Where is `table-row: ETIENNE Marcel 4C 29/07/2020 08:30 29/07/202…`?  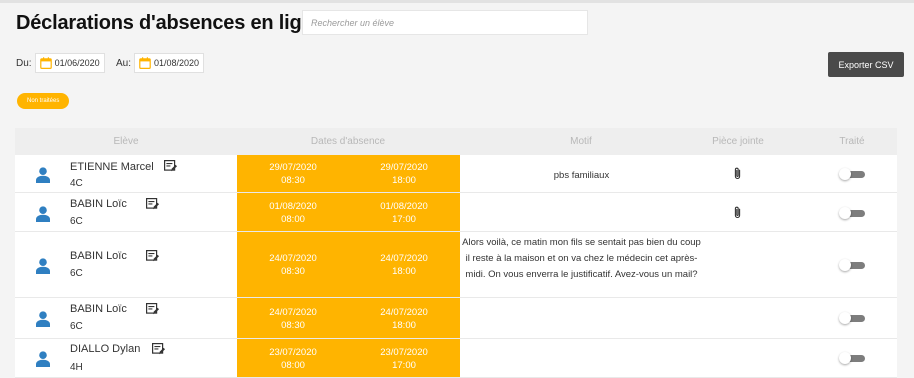 table-row: ETIENNE Marcel 4C 29/07/2020 08:30 29/07/202… is located at coordinates (456, 174).